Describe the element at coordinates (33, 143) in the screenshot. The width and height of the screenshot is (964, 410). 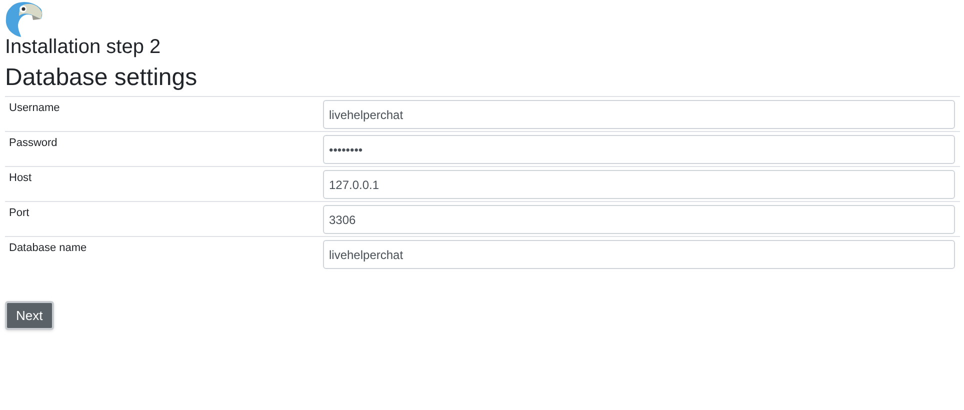
I see `field-label: Password` at that location.